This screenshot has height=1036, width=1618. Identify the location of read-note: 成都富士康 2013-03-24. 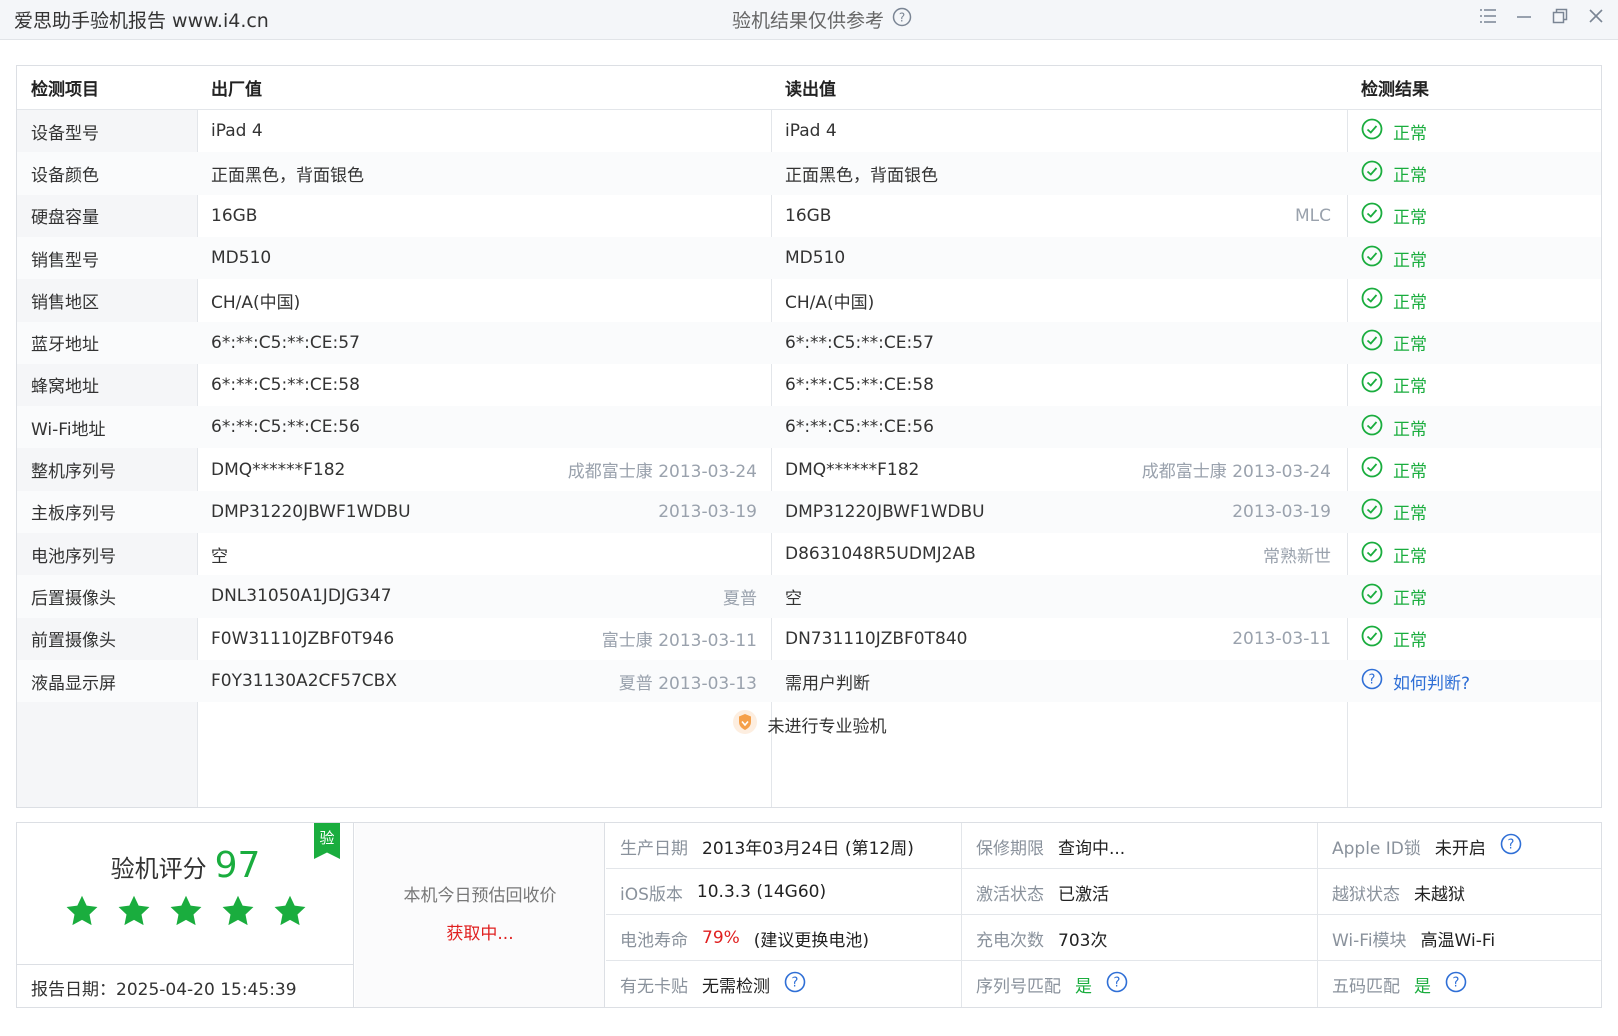
(1236, 472).